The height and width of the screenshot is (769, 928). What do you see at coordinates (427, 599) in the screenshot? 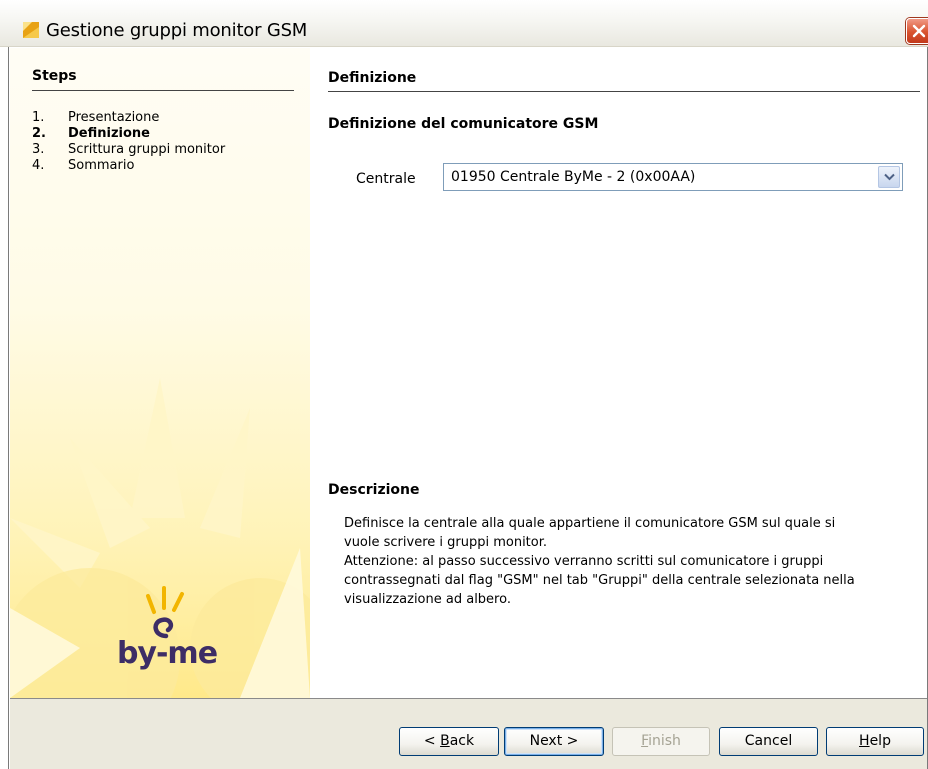
I see `description-line: visualizzazione ad albero.` at bounding box center [427, 599].